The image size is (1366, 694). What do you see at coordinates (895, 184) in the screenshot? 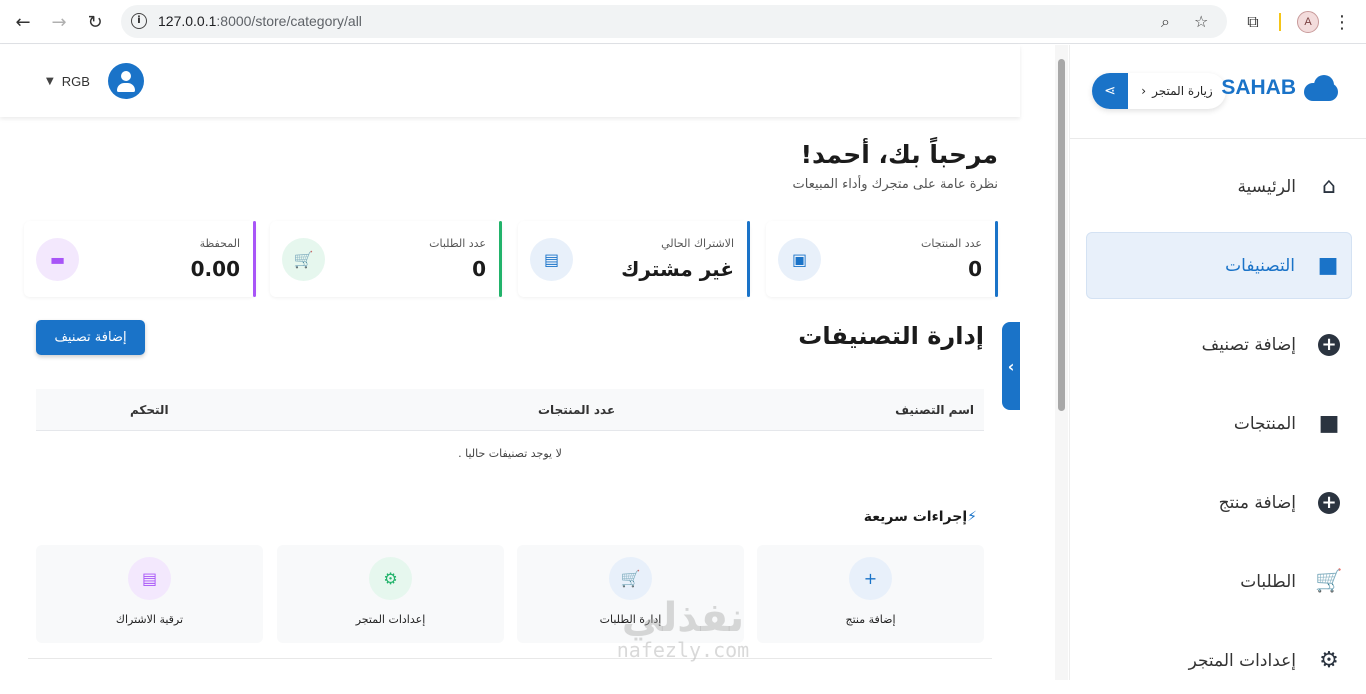
I see `welcome-subtitle: نظرة عامة على متجرك وأداء المبيعات` at bounding box center [895, 184].